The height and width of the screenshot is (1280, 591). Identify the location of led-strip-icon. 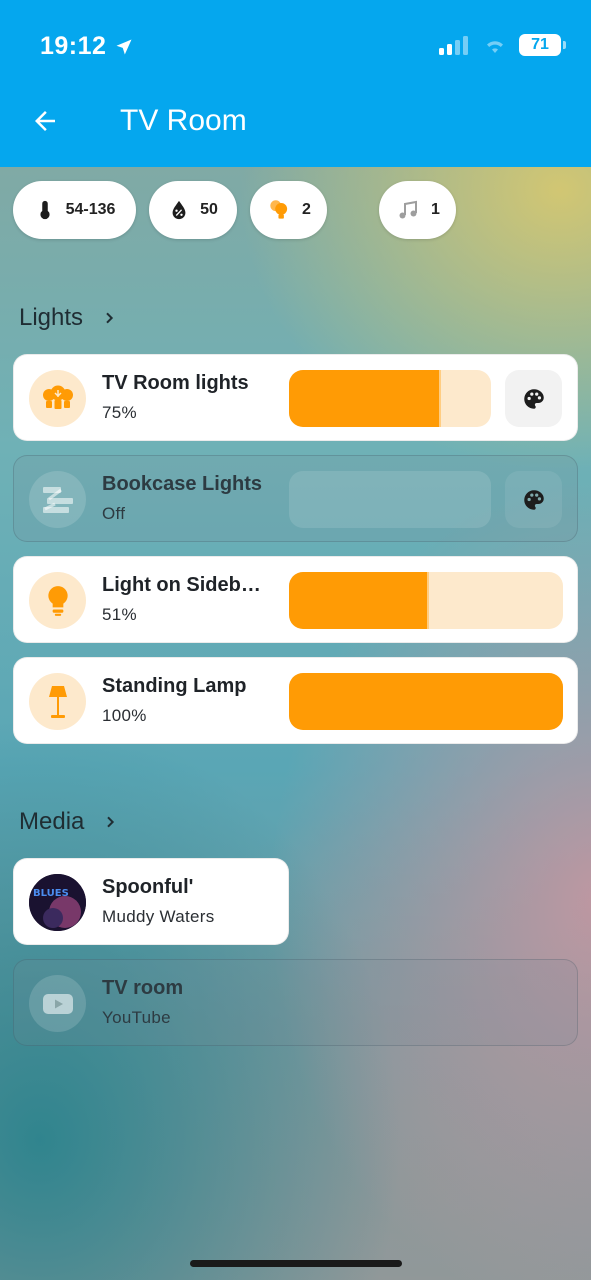
(57, 499).